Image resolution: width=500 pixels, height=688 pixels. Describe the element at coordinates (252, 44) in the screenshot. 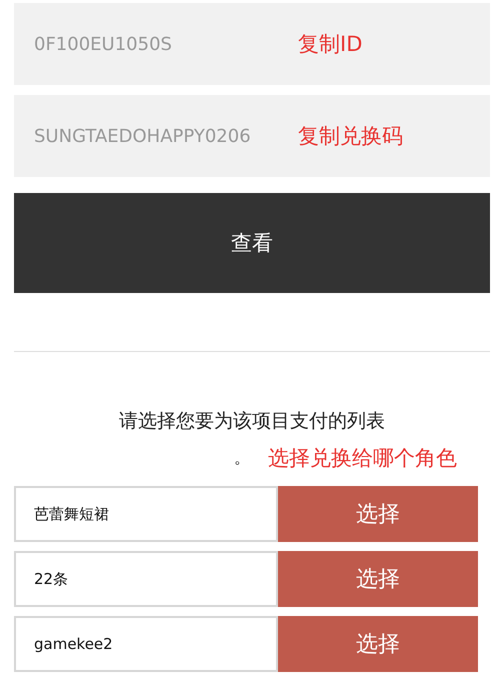

I see `code-field: 0F100EU1050S 复制ID` at that location.